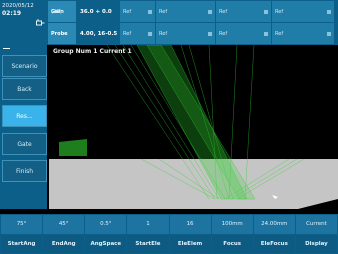 Image resolution: width=338 pixels, height=254 pixels. I want to click on probe-value: 4.00, 16-0.5, so click(99, 33).